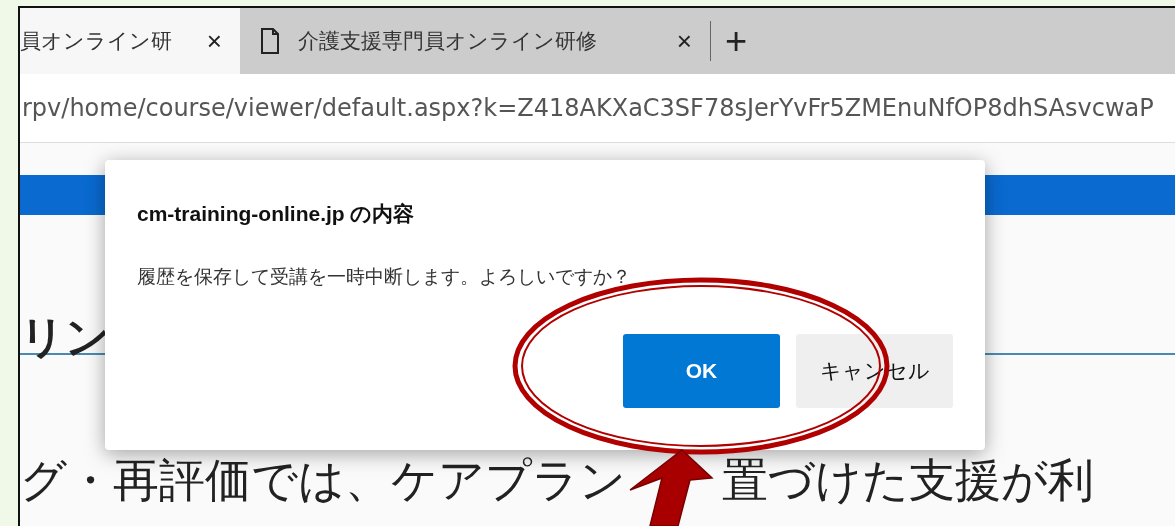 The image size is (1175, 526). Describe the element at coordinates (270, 41) in the screenshot. I see `page-icon` at that location.